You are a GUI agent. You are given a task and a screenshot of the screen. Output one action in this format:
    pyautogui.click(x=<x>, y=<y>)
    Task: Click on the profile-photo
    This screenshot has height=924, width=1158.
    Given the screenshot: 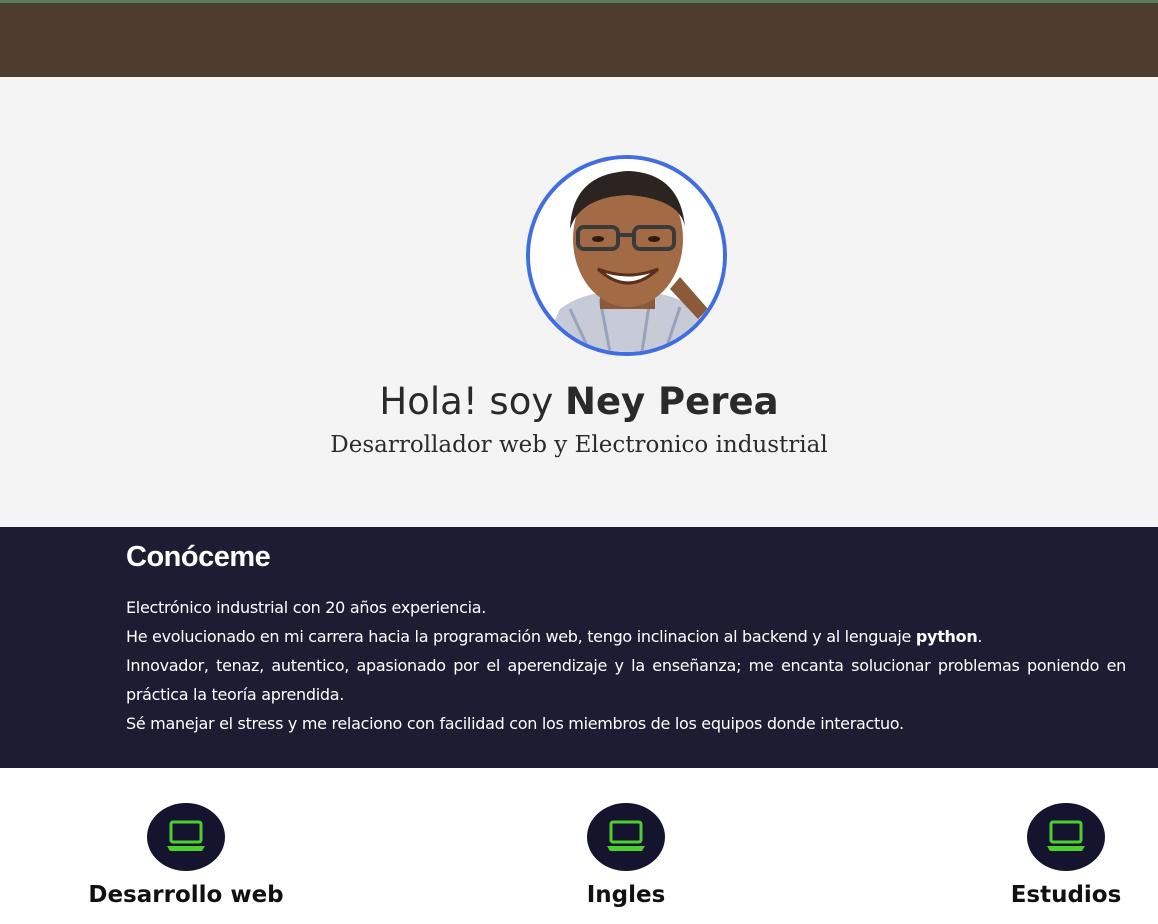 What is the action you would take?
    pyautogui.click(x=626, y=255)
    